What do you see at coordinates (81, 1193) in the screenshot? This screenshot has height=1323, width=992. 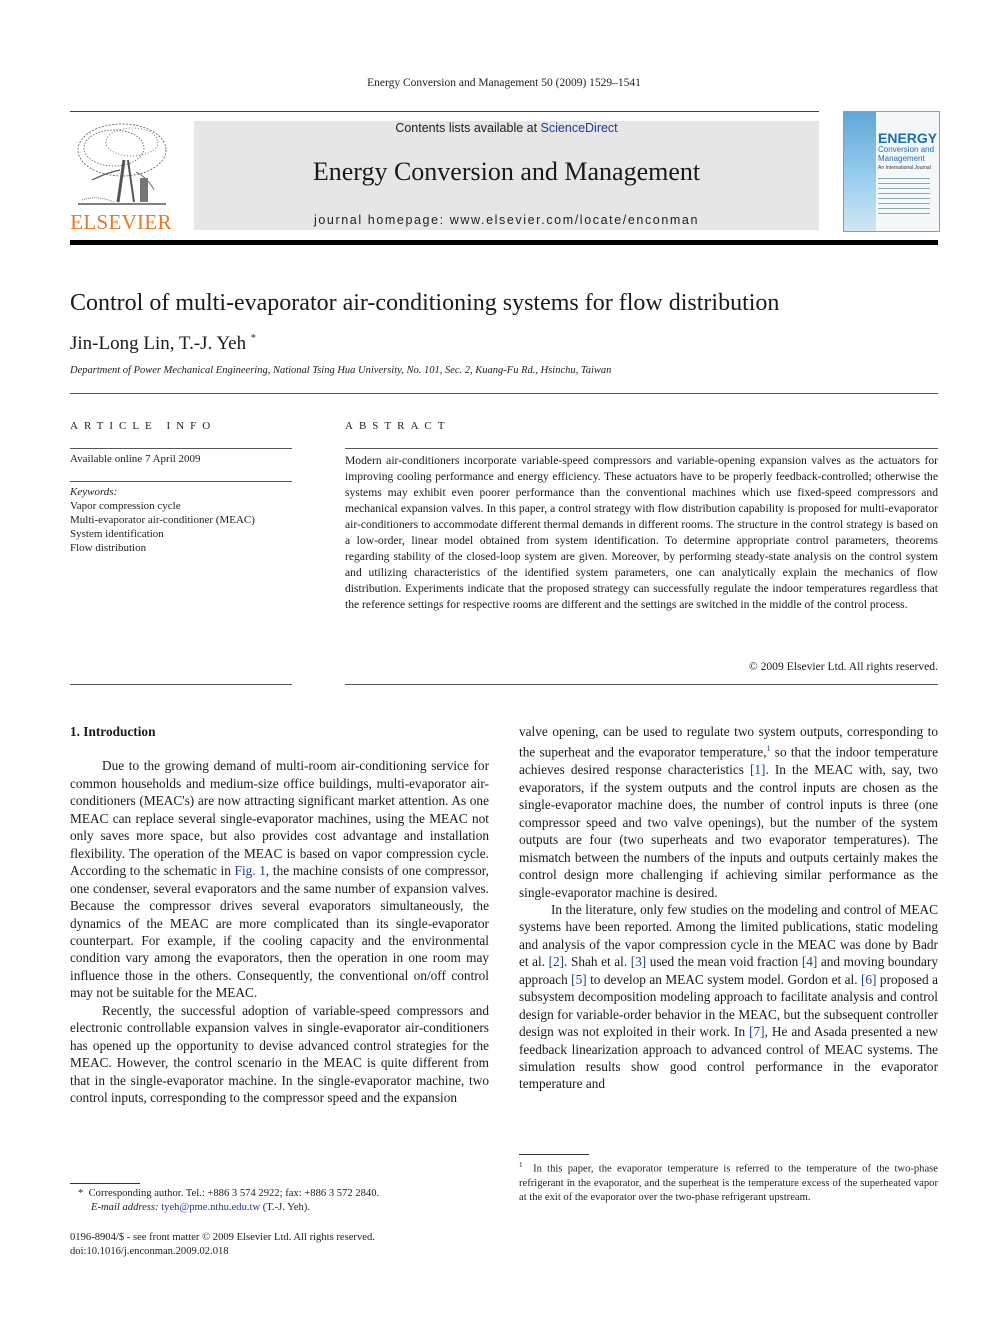 I see `footnote-marker: *` at bounding box center [81, 1193].